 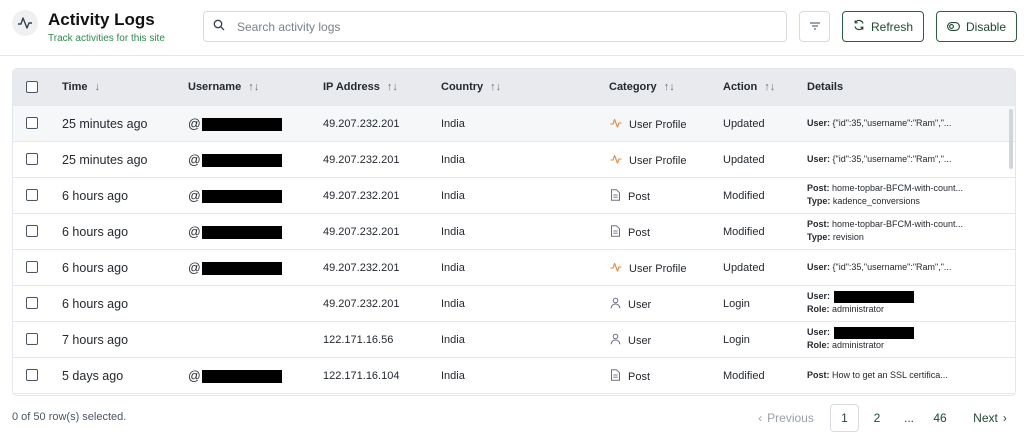 I want to click on refresh-button: Refresh, so click(x=883, y=26).